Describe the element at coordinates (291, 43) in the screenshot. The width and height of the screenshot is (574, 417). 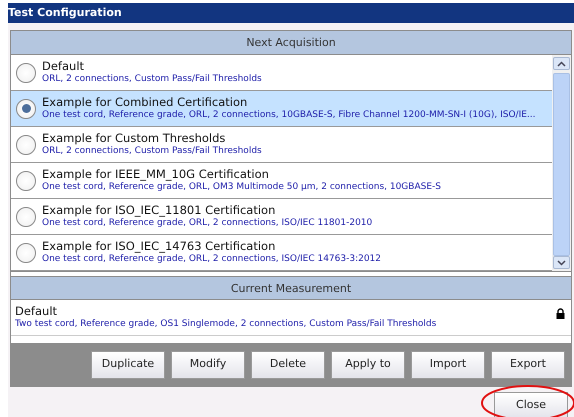
I see `section-header: Next Acquisition` at that location.